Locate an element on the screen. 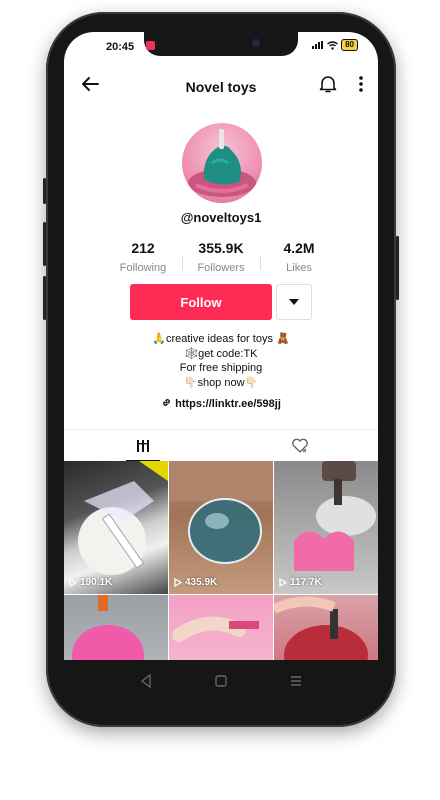 This screenshot has width=440, height=800. stat-label: Followers is located at coordinates (221, 268).